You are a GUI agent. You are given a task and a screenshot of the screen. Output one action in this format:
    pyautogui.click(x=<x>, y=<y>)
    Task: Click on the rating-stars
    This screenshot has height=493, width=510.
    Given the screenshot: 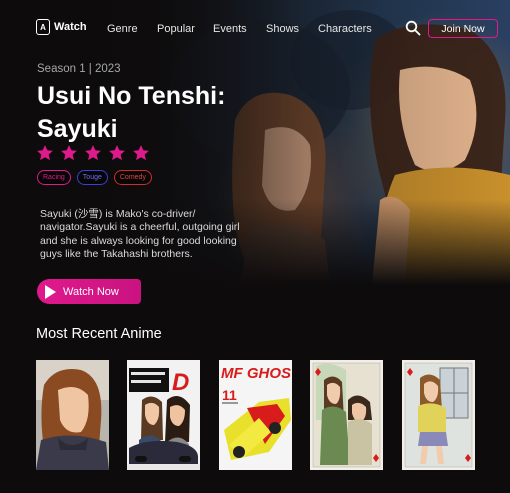 What is the action you would take?
    pyautogui.click(x=93, y=153)
    